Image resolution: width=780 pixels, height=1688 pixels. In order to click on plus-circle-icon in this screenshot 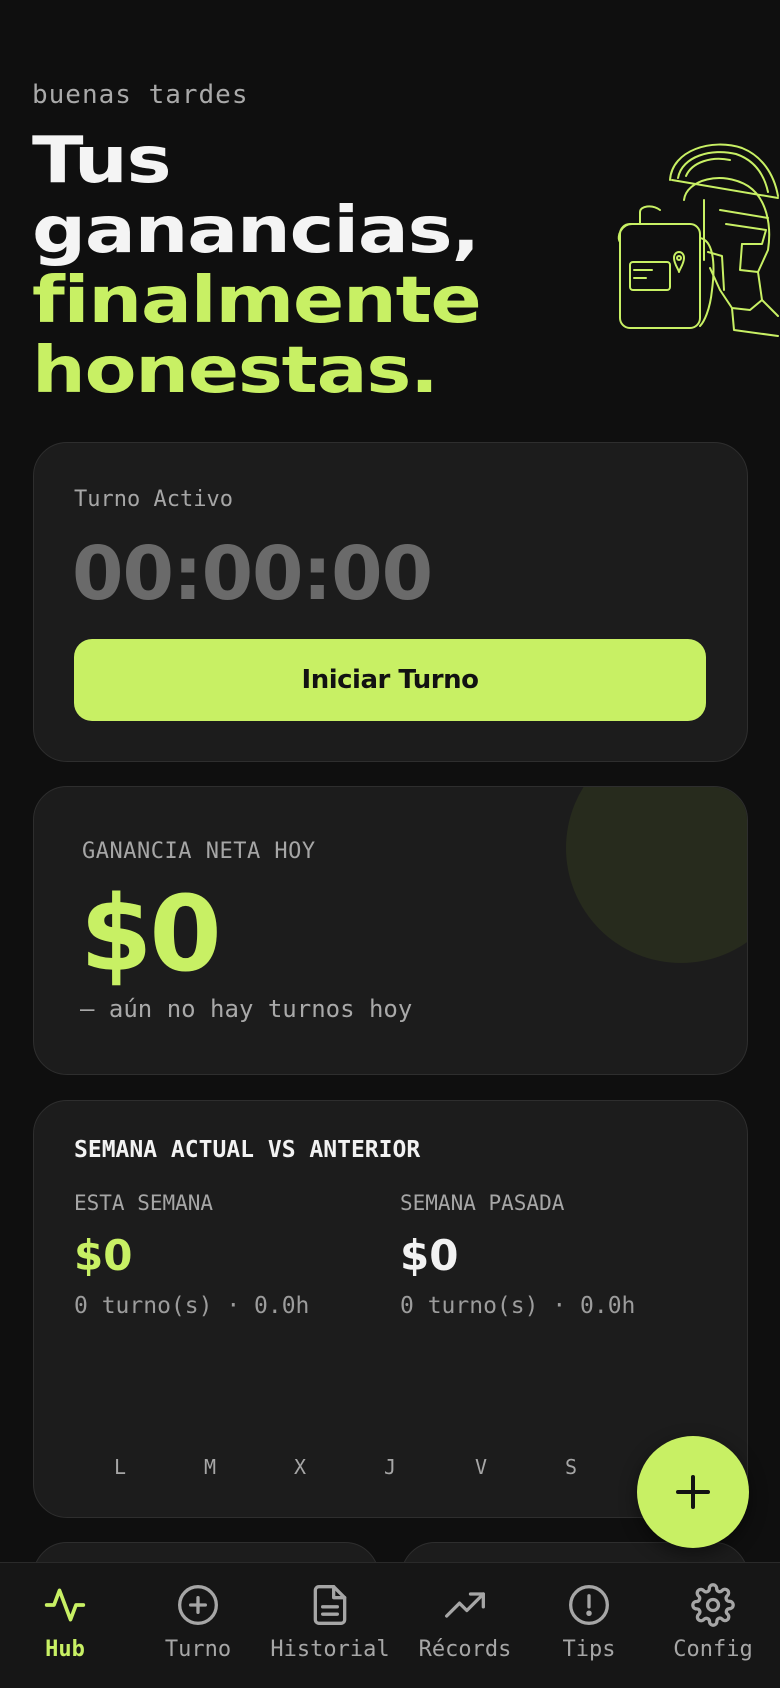, I will do `click(198, 1605)`.